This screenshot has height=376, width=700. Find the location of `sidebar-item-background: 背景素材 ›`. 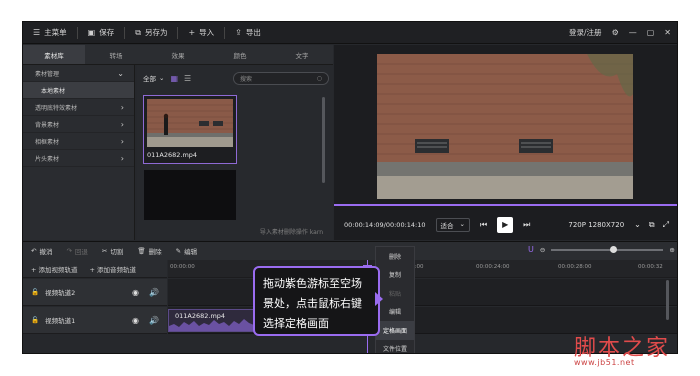

sidebar-item-background: 背景素材 › is located at coordinates (78, 124).